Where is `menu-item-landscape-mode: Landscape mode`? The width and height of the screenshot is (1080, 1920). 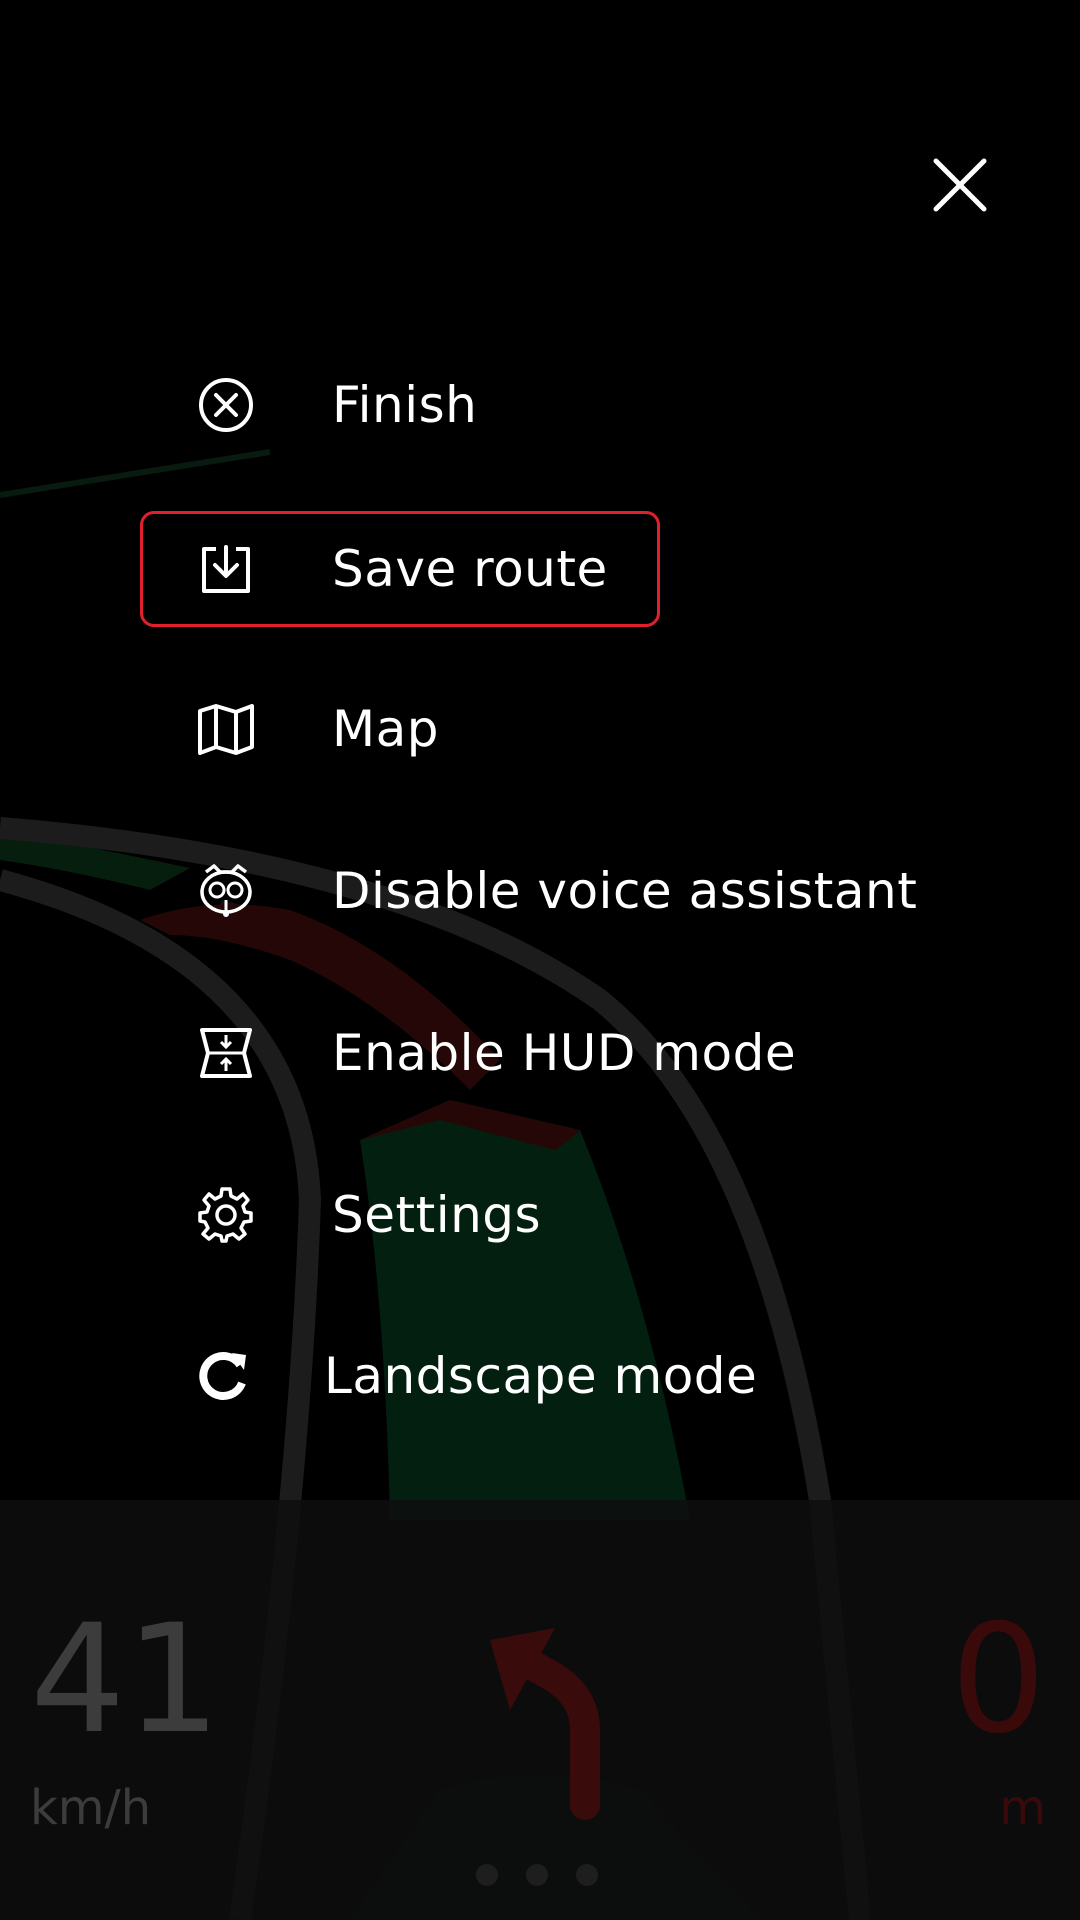 menu-item-landscape-mode: Landscape mode is located at coordinates (448, 1376).